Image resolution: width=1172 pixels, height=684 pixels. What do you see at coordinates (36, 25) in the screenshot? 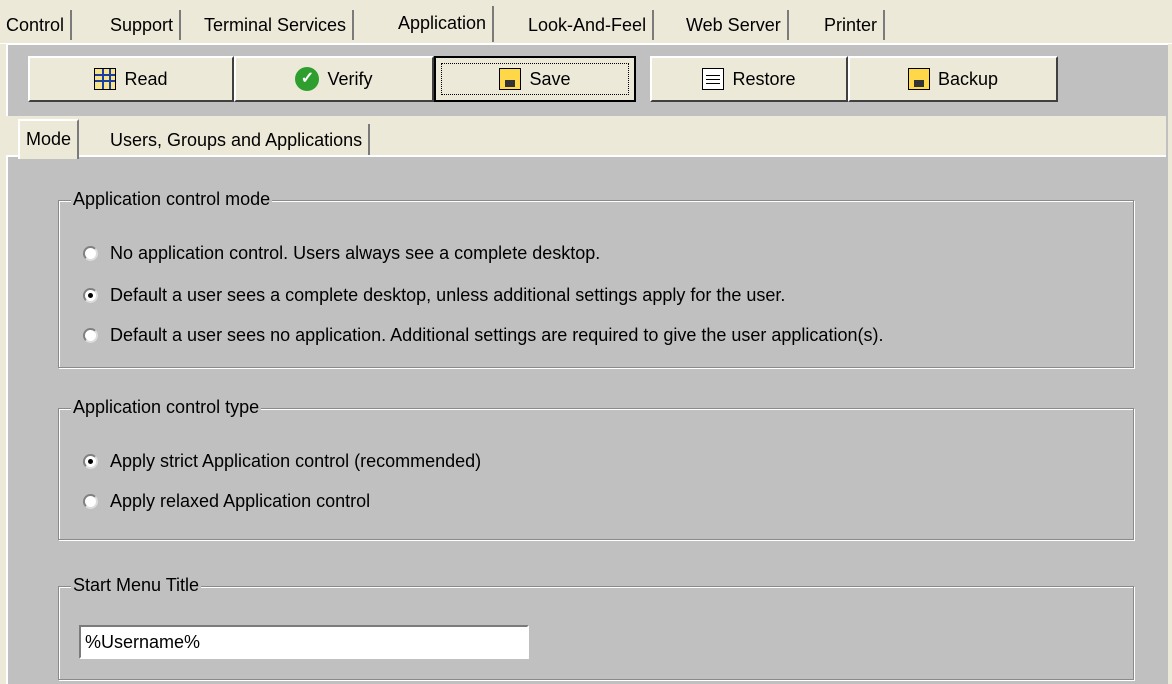
I see `tab-control: Control` at bounding box center [36, 25].